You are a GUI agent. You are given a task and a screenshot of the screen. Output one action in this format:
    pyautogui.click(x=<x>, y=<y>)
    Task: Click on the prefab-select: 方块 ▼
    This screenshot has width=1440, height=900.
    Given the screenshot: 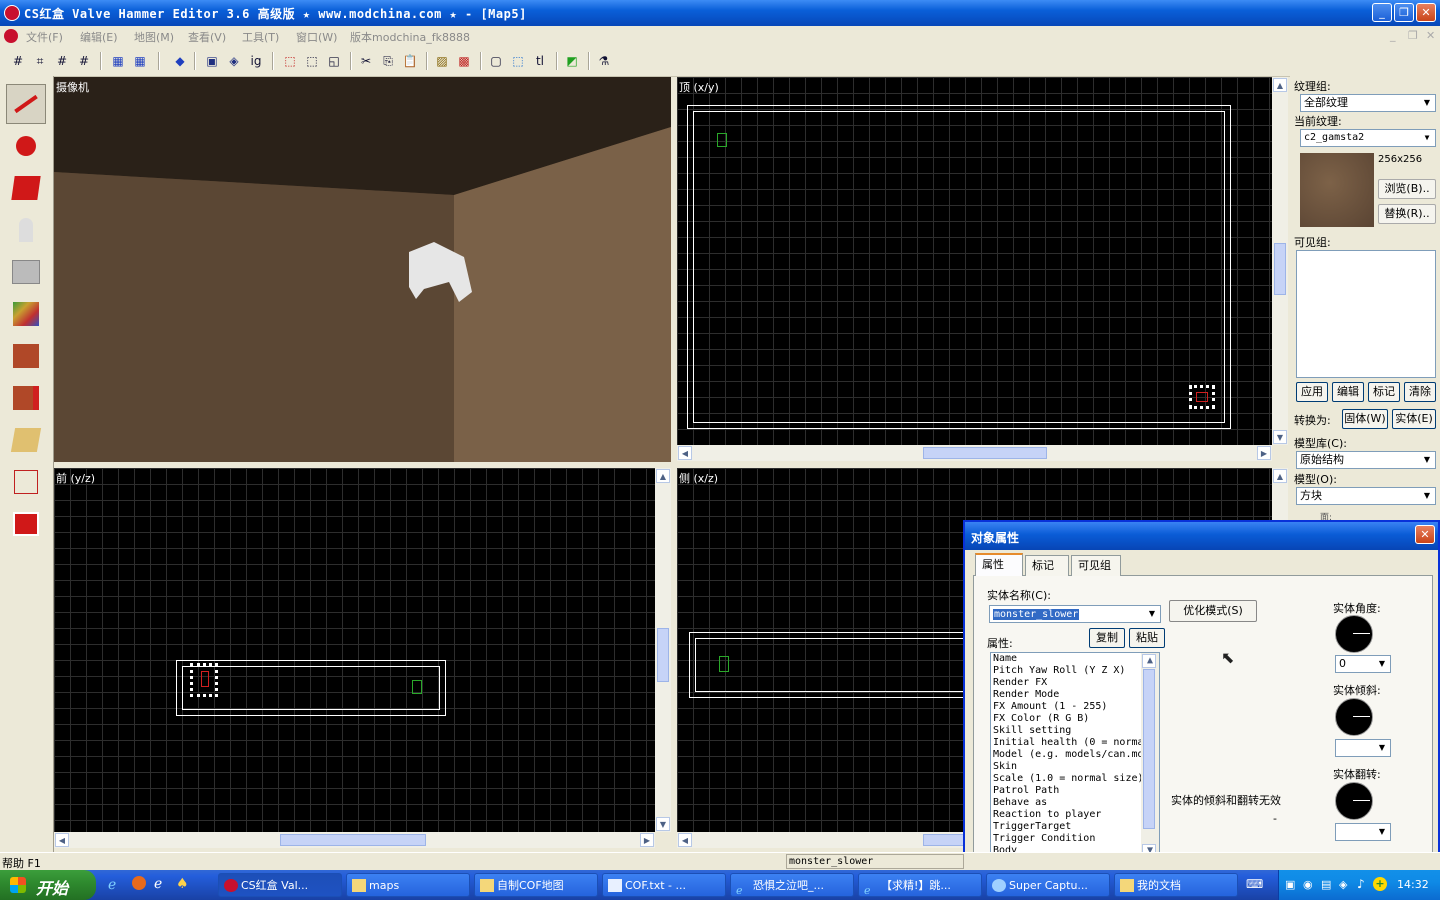 What is the action you would take?
    pyautogui.click(x=1366, y=496)
    